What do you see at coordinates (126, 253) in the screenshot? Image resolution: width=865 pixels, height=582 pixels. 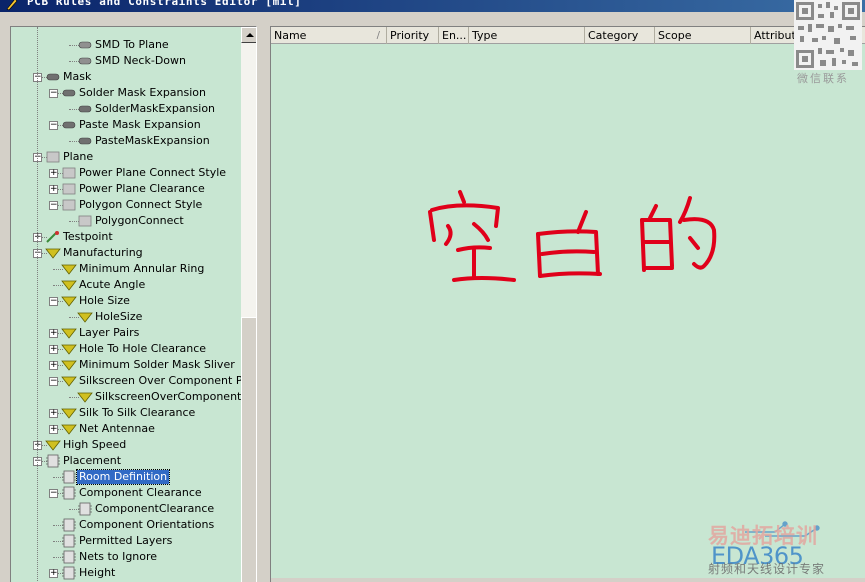 I see `tree-item: − Manufacturing` at bounding box center [126, 253].